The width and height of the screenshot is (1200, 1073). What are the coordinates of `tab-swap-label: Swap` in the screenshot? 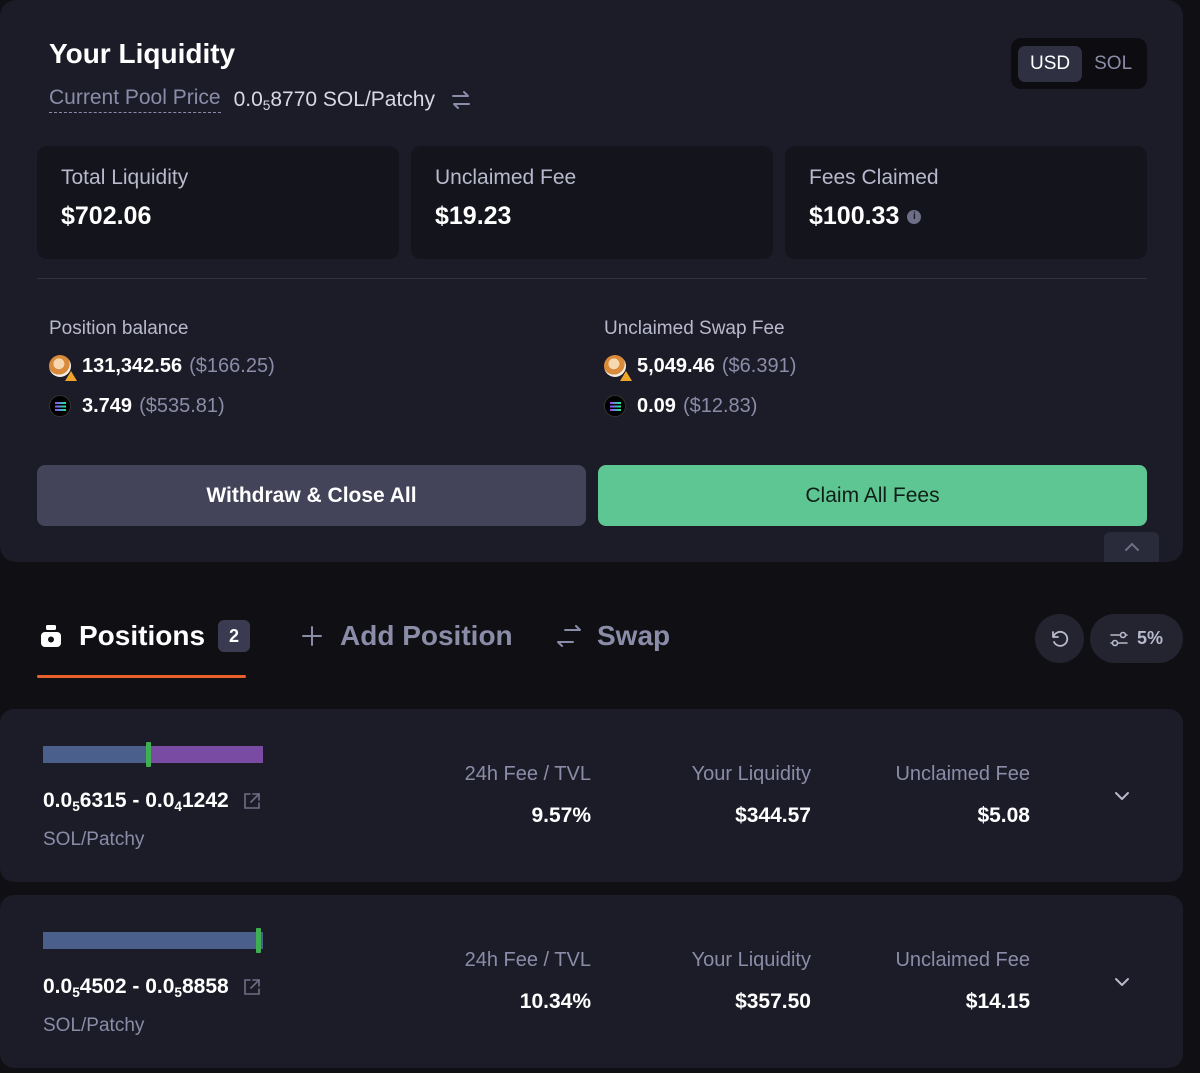 It's located at (634, 635).